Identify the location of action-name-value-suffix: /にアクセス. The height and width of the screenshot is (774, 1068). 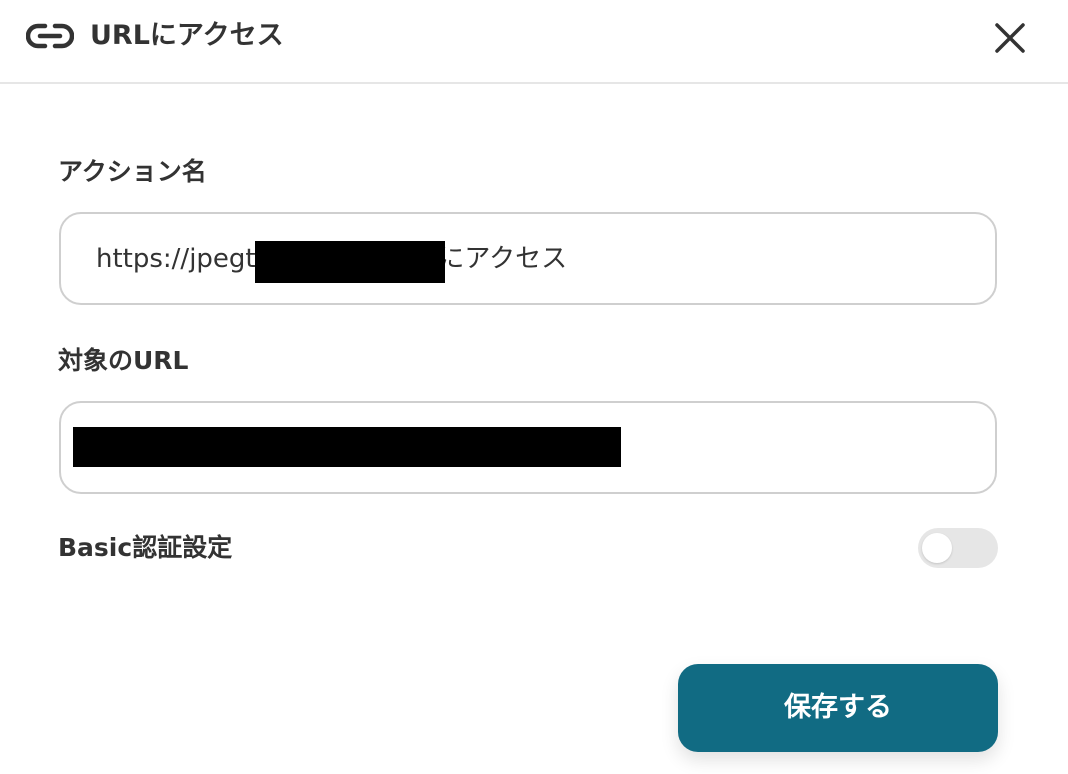
(498, 259).